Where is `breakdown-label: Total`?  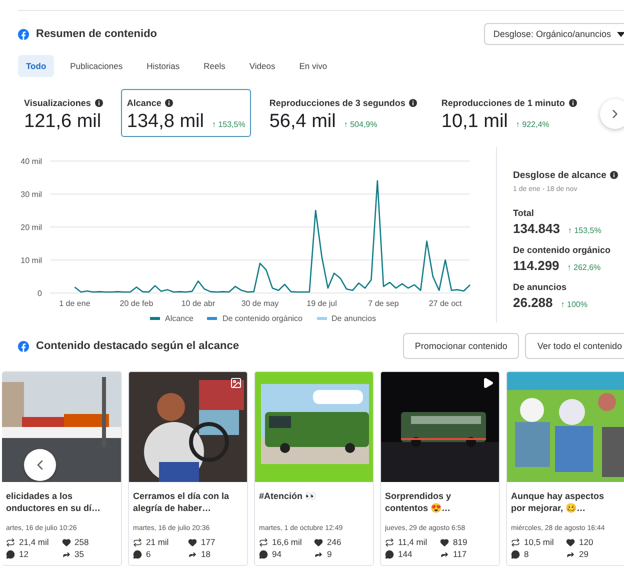 breakdown-label: Total is located at coordinates (524, 213).